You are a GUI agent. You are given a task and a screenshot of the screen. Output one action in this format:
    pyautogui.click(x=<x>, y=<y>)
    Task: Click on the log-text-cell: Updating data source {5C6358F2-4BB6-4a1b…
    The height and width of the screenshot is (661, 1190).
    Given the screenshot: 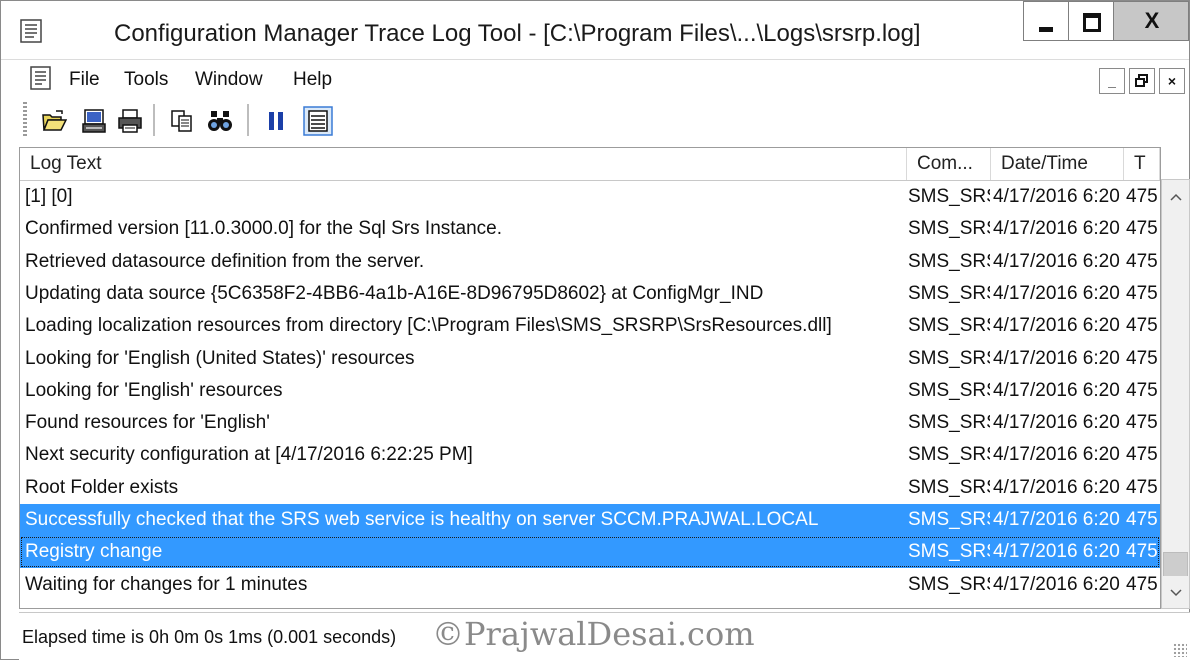 What is the action you would take?
    pyautogui.click(x=394, y=293)
    